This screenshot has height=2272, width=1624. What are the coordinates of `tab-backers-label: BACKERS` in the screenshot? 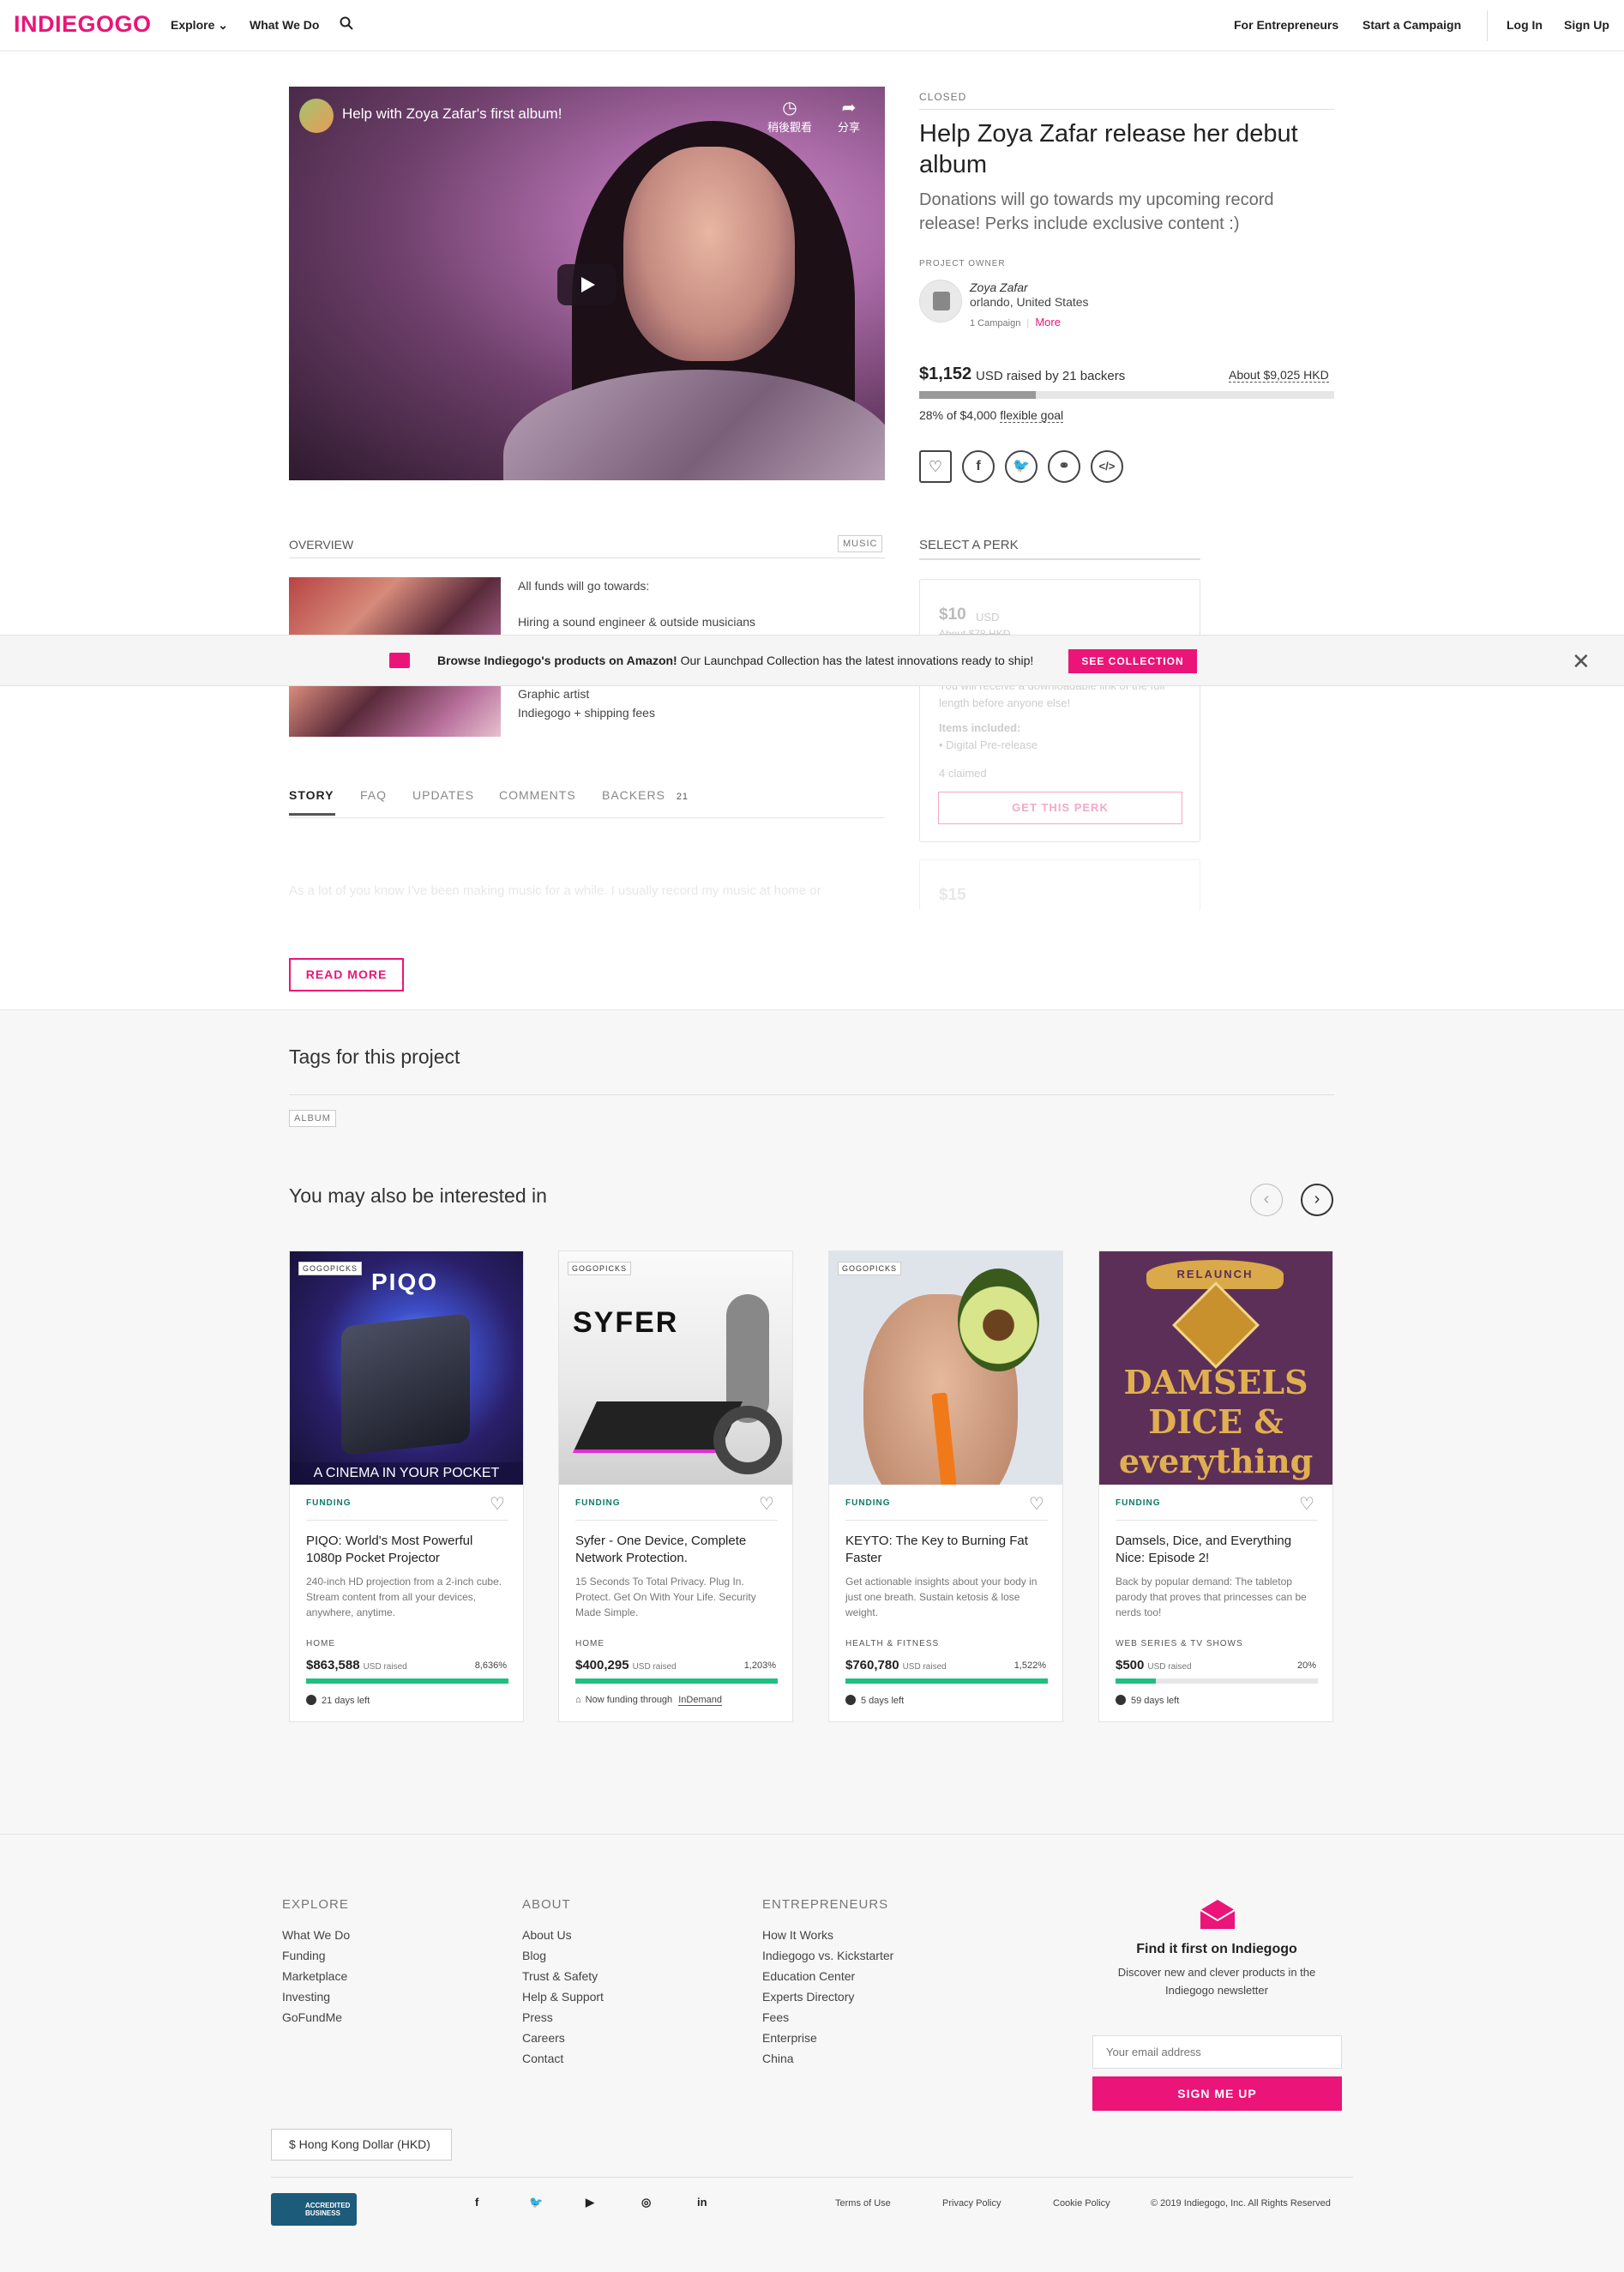 It's located at (633, 795).